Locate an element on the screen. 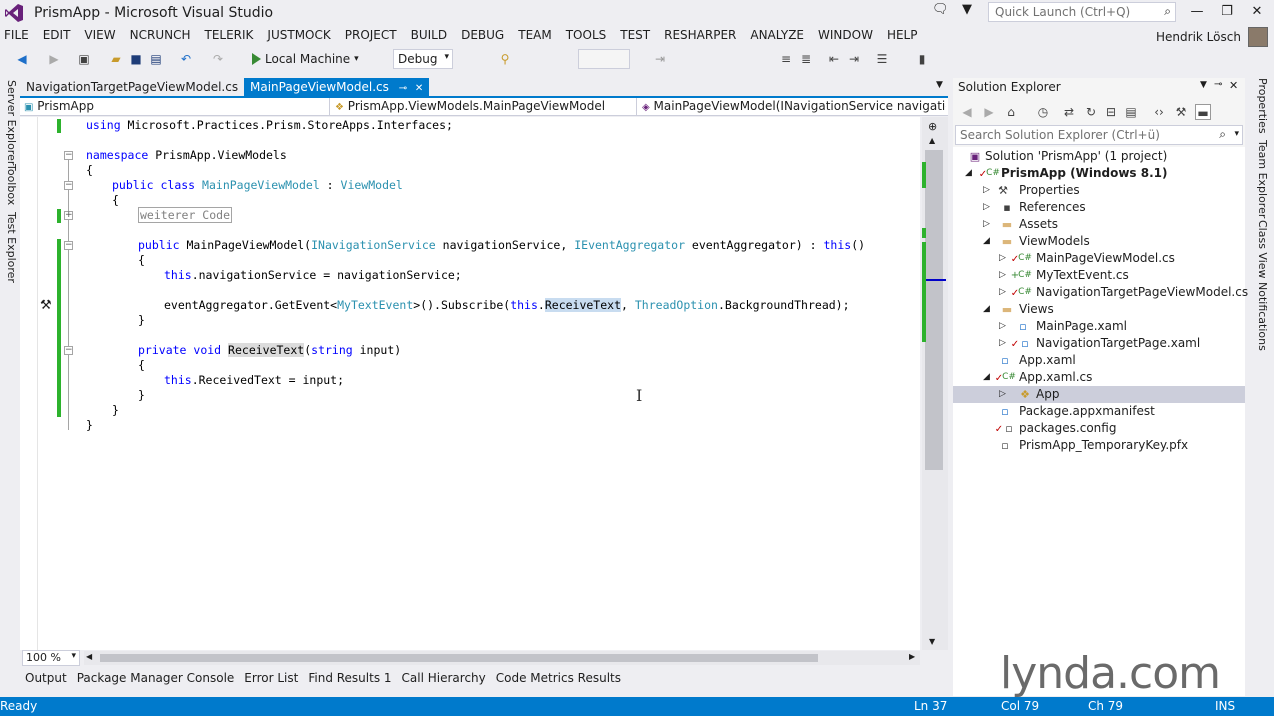  class-view-tab: Class View is located at coordinates (1260, 249).